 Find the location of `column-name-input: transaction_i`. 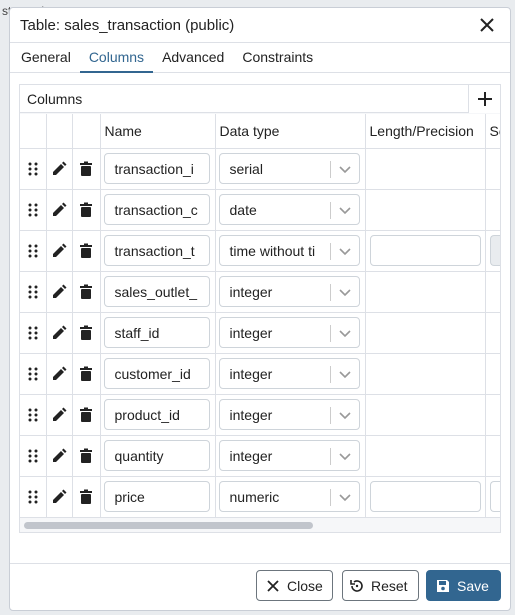

column-name-input: transaction_i is located at coordinates (156, 168).